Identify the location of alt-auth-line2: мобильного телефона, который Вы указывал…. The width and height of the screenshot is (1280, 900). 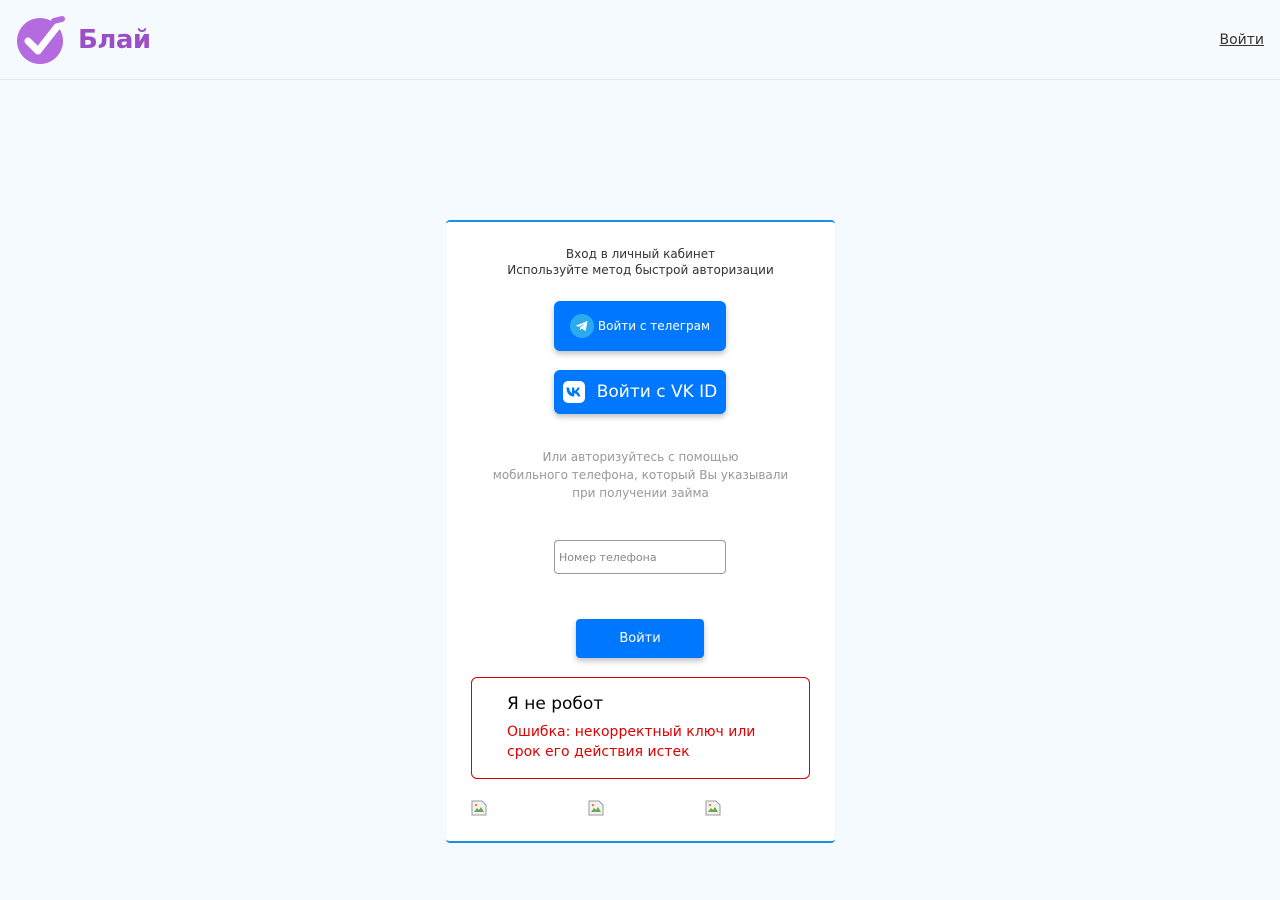
(640, 475).